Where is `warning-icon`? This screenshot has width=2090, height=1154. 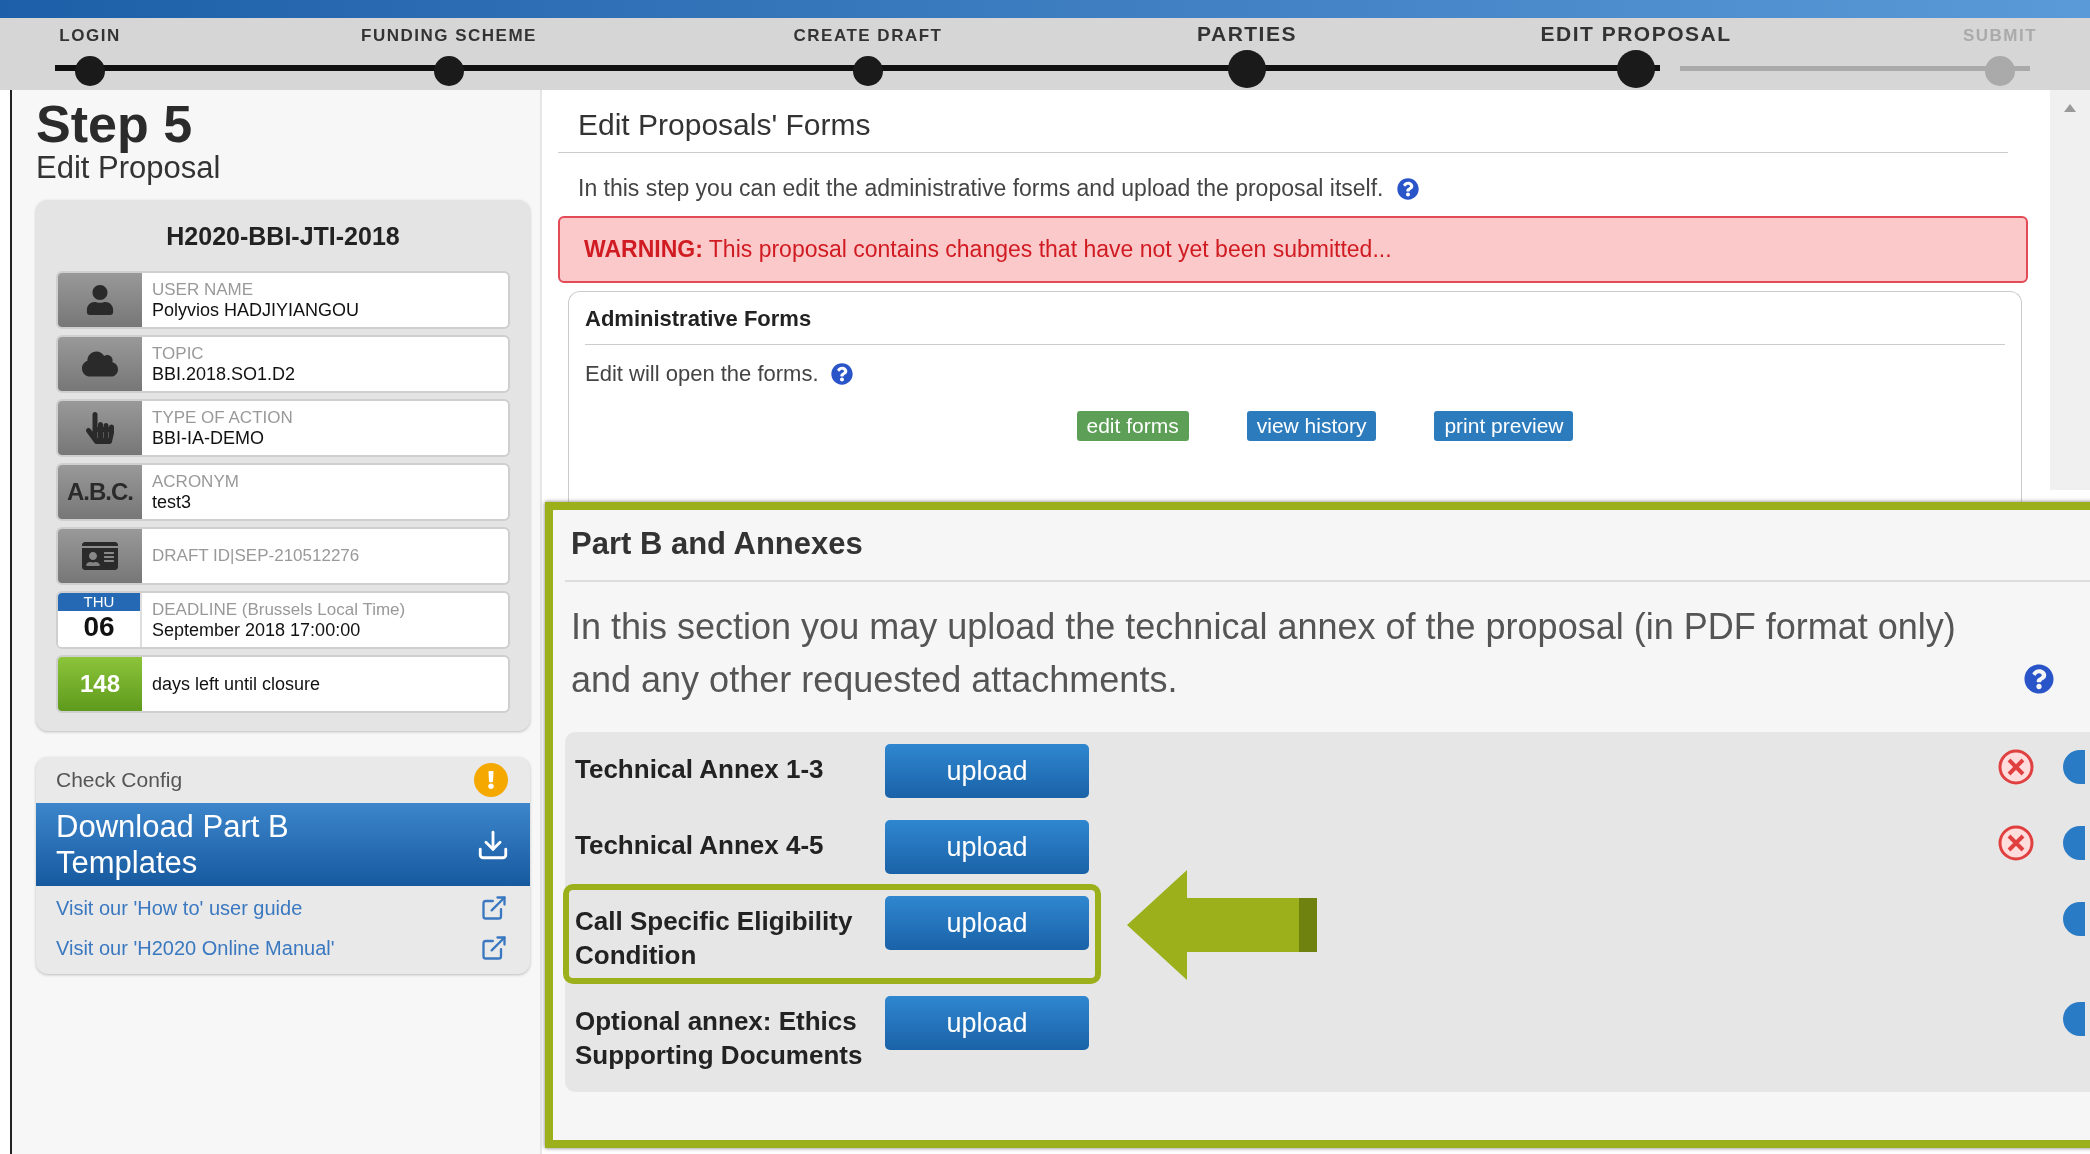
warning-icon is located at coordinates (491, 780).